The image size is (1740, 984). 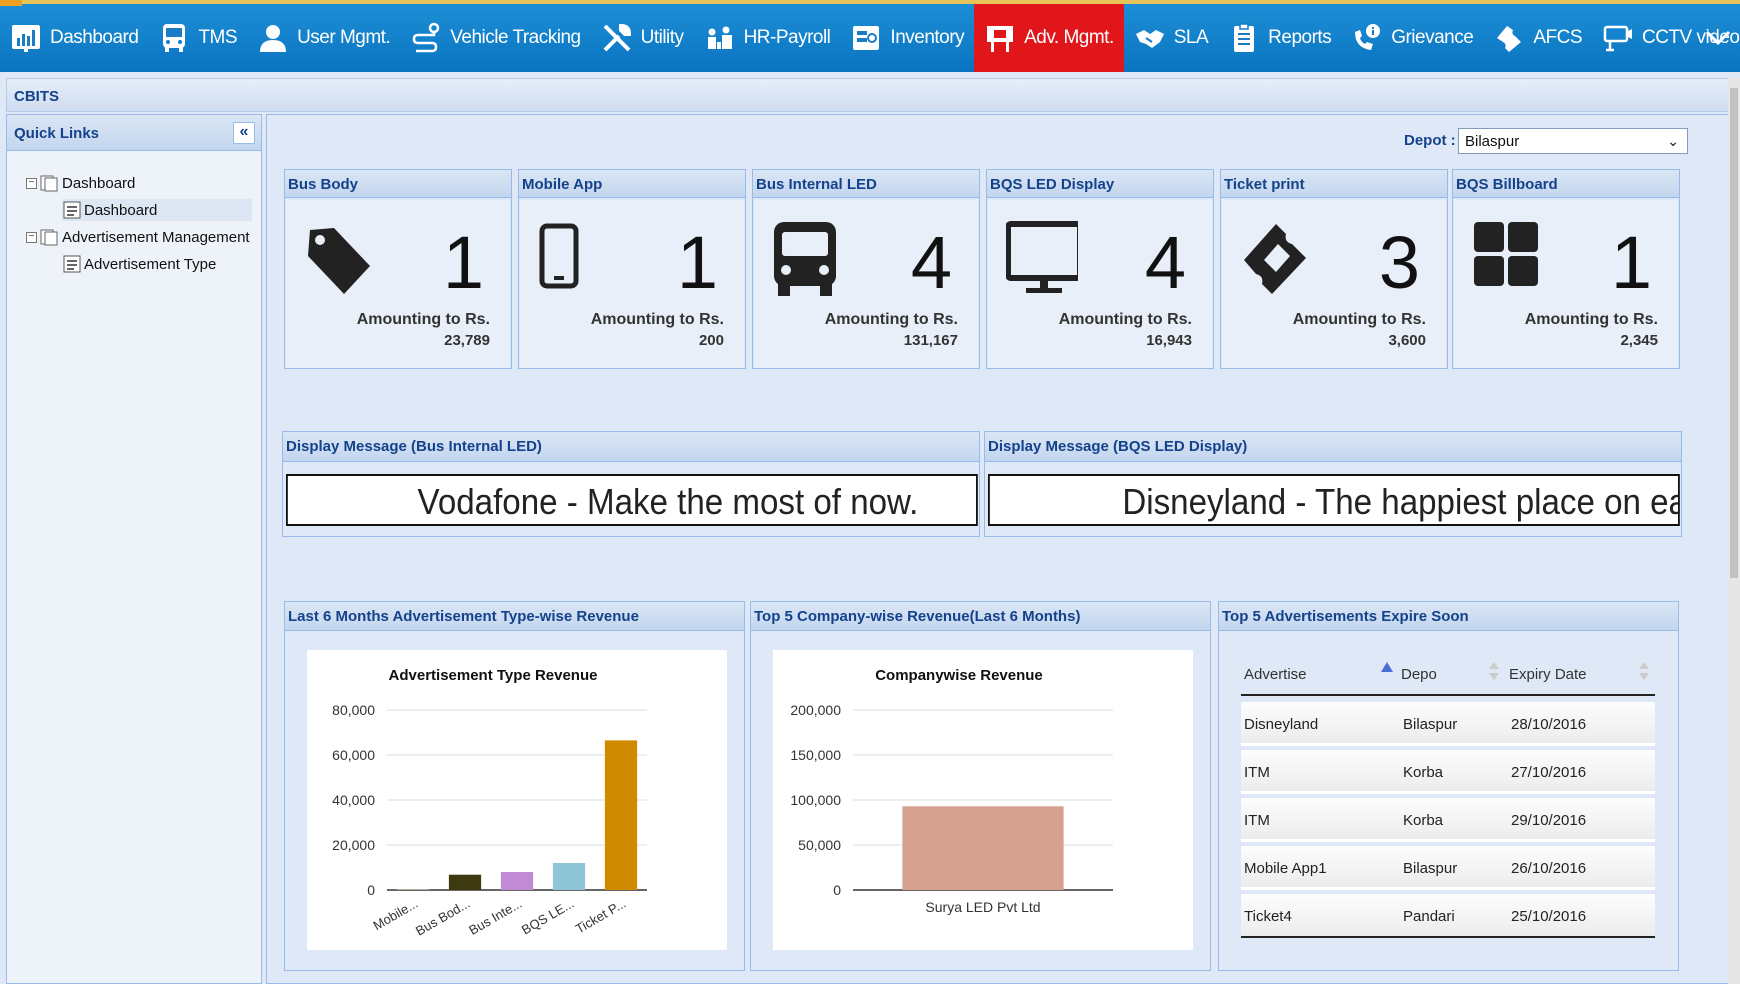 I want to click on mobile-icon, so click(x=559, y=256).